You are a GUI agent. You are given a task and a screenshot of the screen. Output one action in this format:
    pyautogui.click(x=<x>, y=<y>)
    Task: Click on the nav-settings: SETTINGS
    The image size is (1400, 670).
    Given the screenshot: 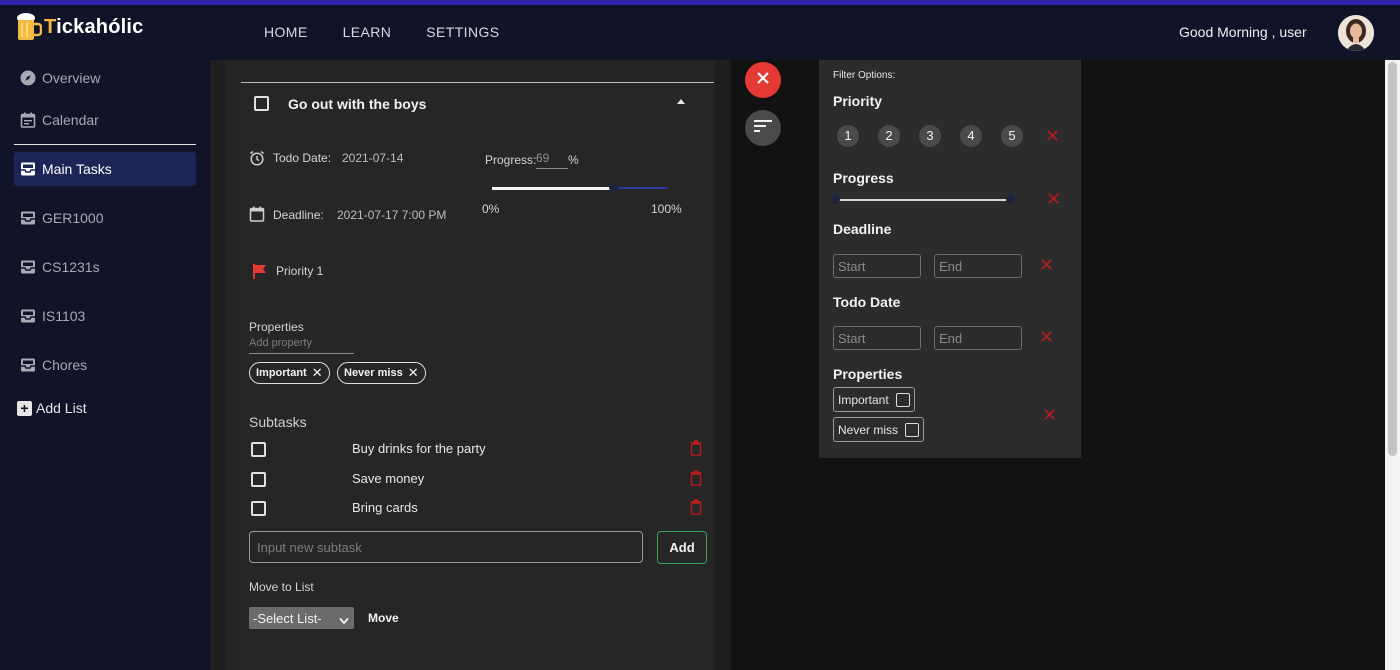 What is the action you would take?
    pyautogui.click(x=462, y=32)
    